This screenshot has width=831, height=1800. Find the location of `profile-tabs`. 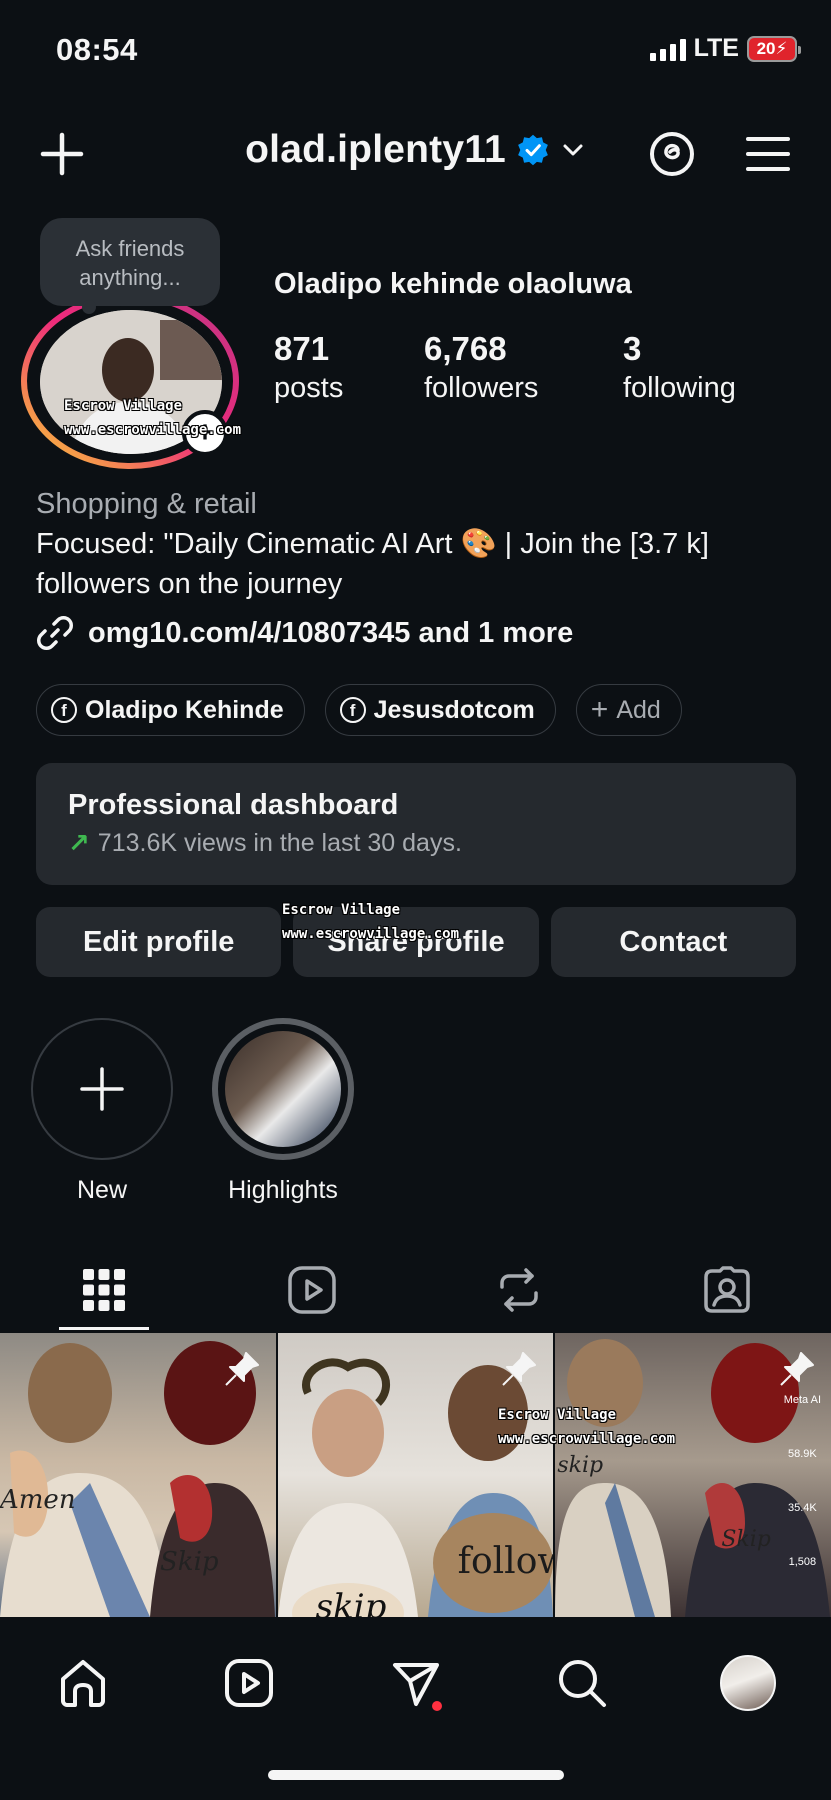

profile-tabs is located at coordinates (415, 1290).